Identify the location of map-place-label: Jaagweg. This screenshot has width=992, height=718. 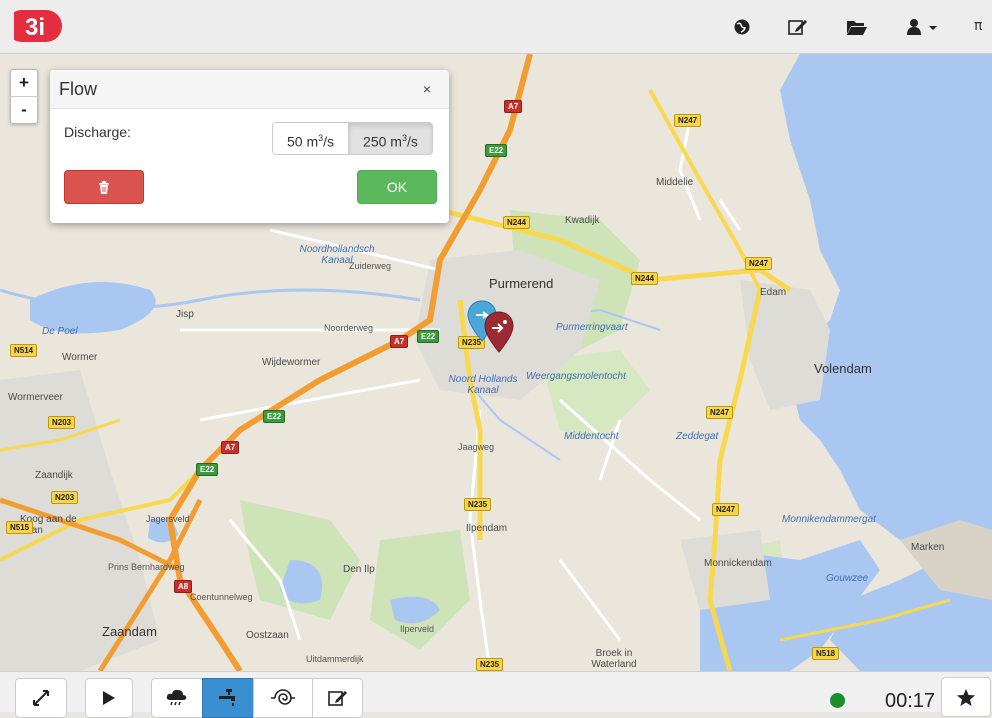
(476, 447).